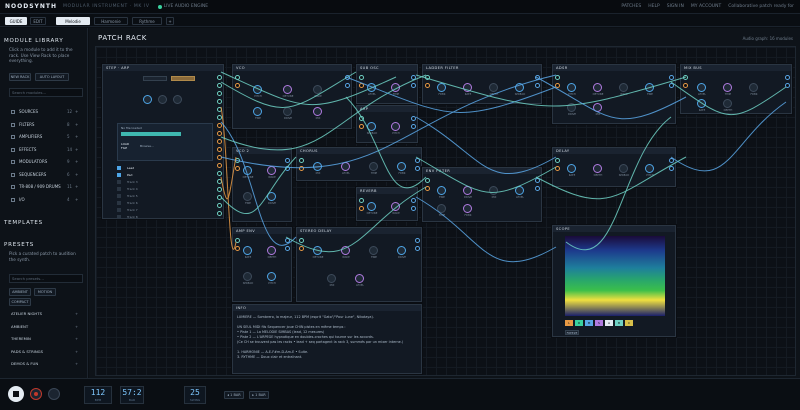 The height and width of the screenshot is (410, 800). I want to click on category-filters: FILTERS 8 +, so click(46, 125).